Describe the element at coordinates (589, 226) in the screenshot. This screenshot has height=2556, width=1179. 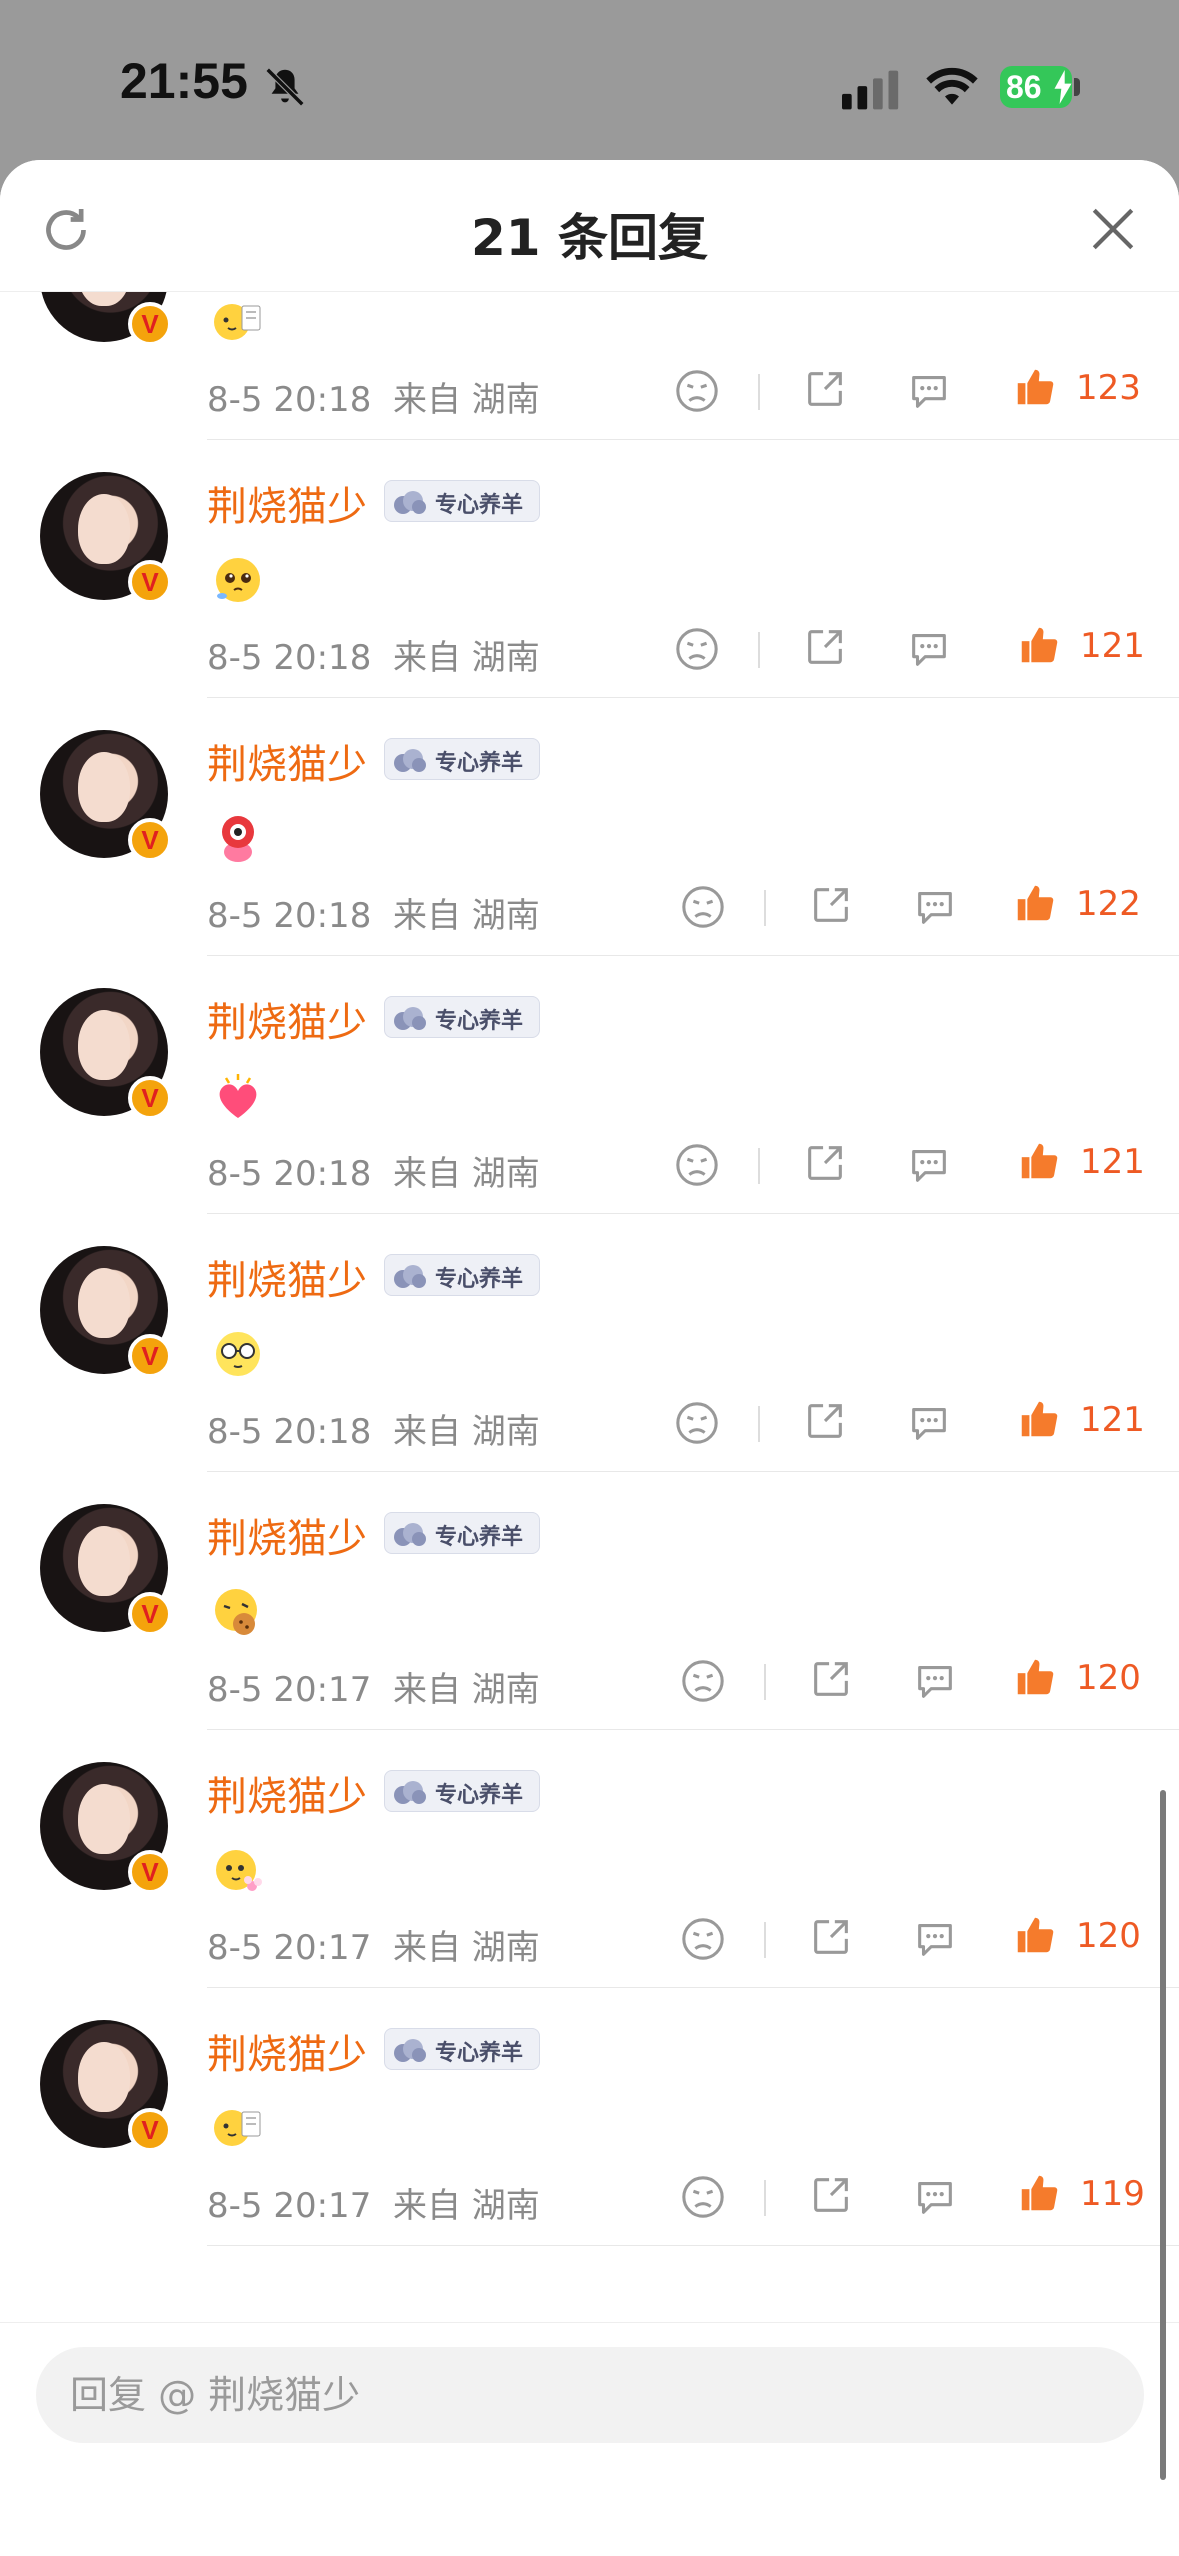
I see `sheet-header: 21 条回复` at that location.